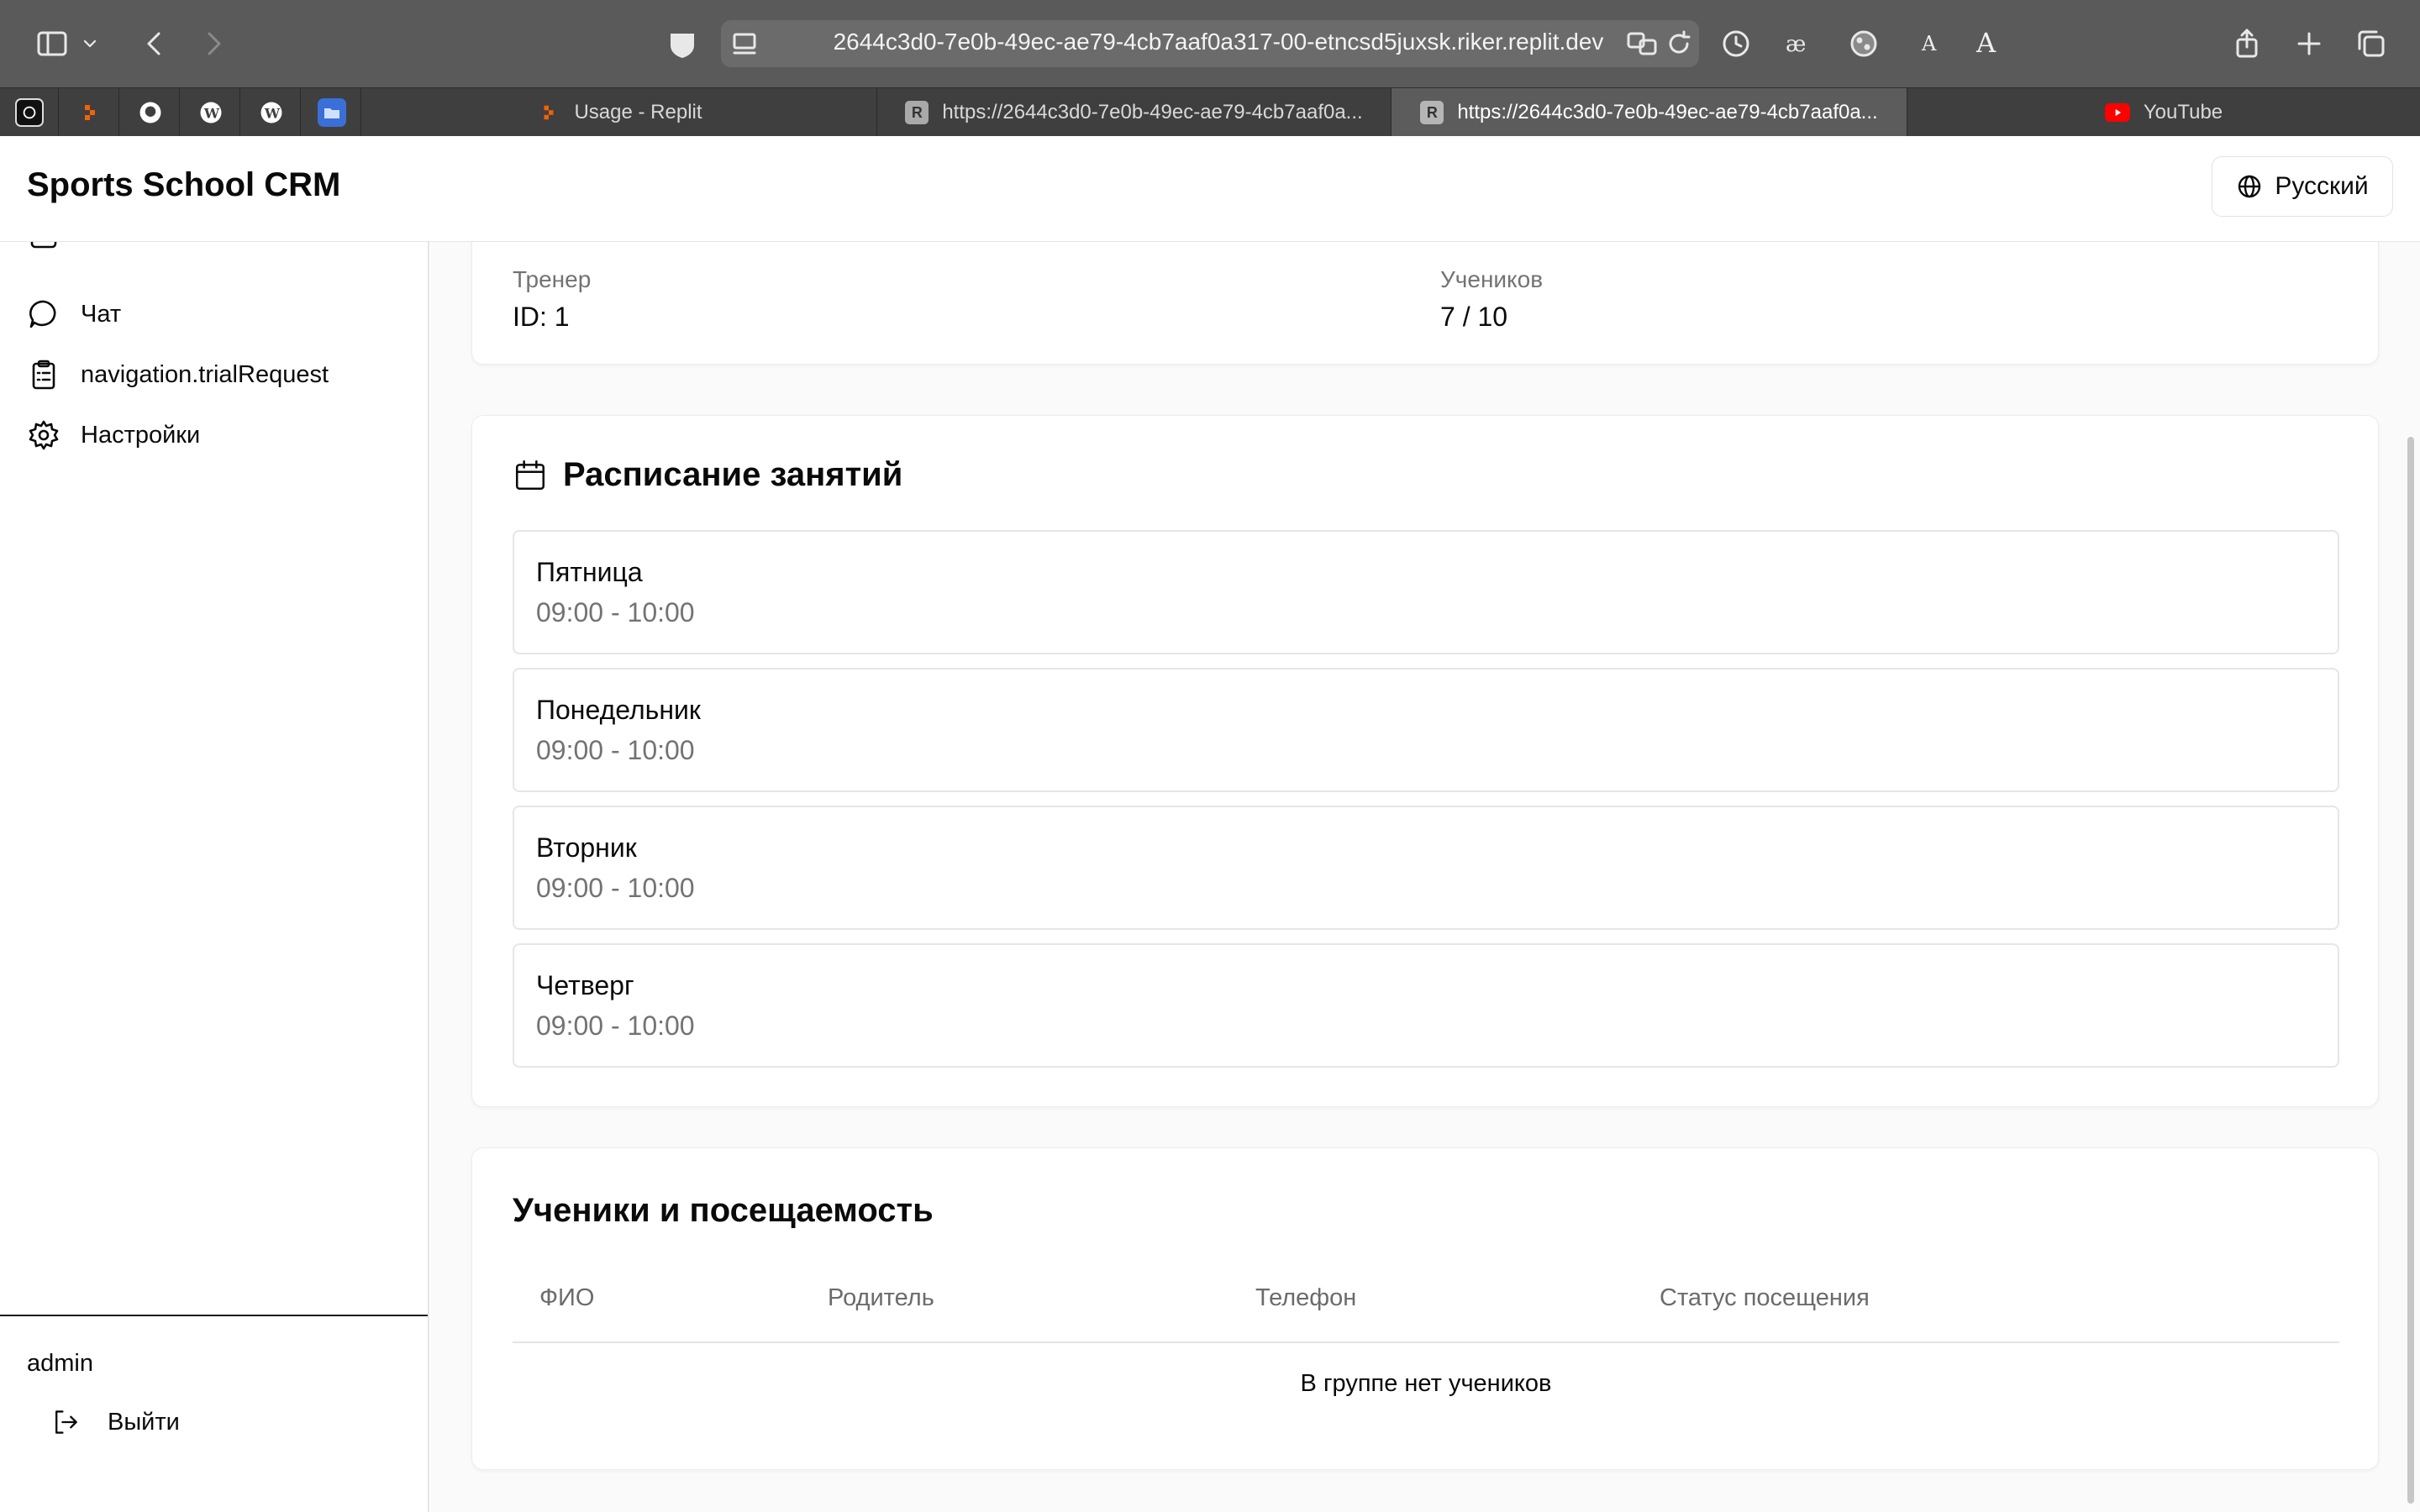 The width and height of the screenshot is (2420, 1512). I want to click on reload-icon, so click(1679, 44).